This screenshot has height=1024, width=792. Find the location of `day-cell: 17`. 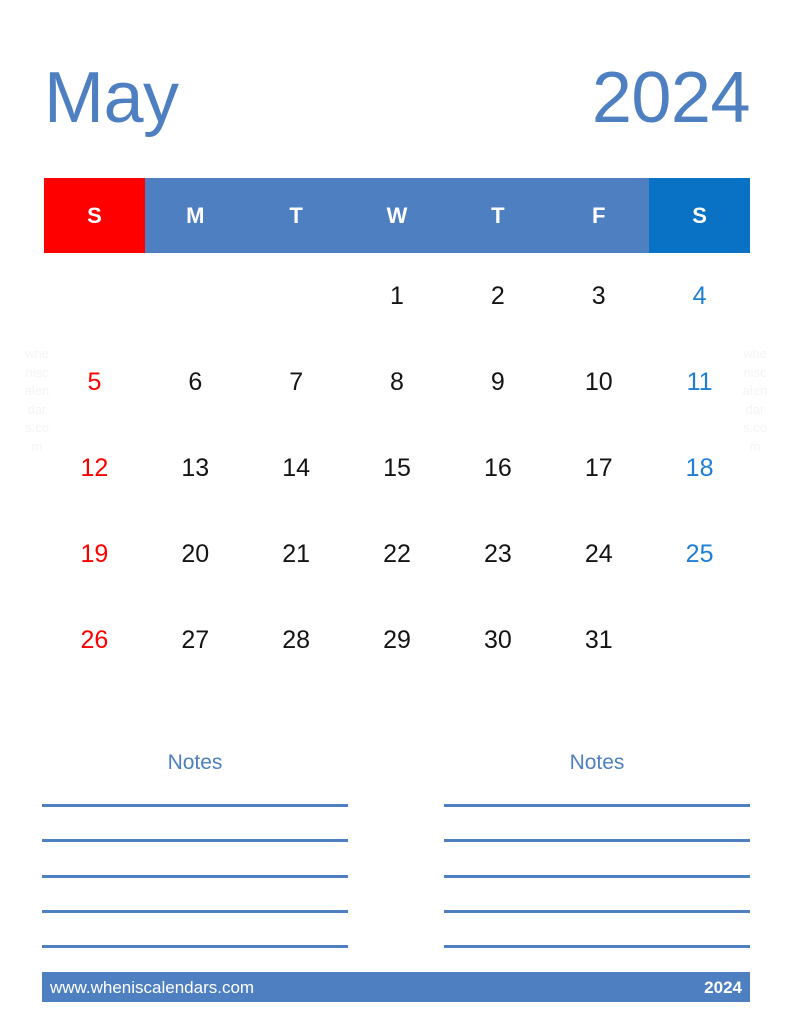

day-cell: 17 is located at coordinates (598, 468).